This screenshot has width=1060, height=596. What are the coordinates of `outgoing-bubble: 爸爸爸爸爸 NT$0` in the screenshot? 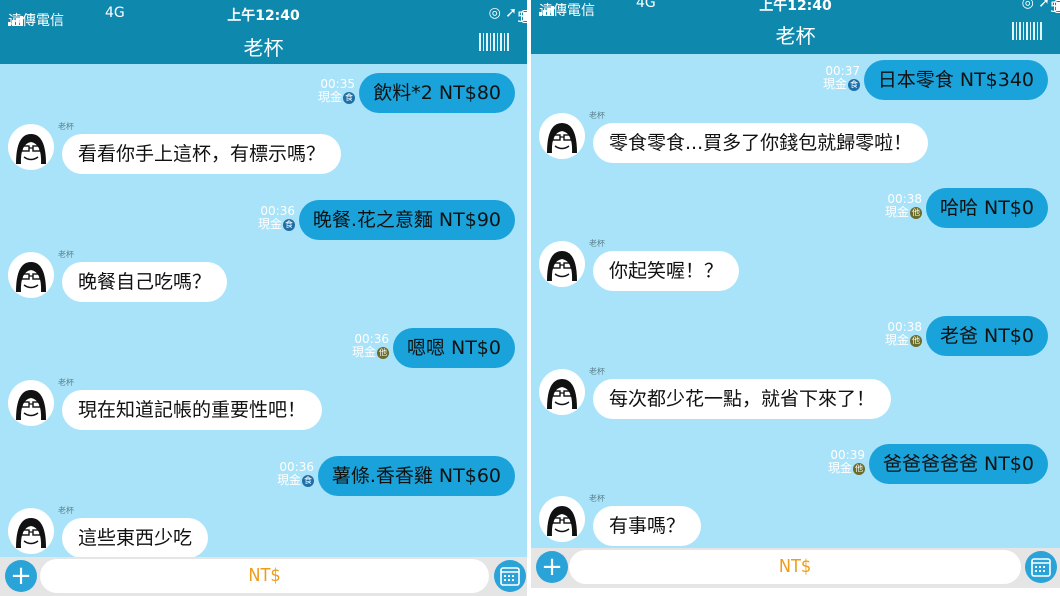 It's located at (958, 464).